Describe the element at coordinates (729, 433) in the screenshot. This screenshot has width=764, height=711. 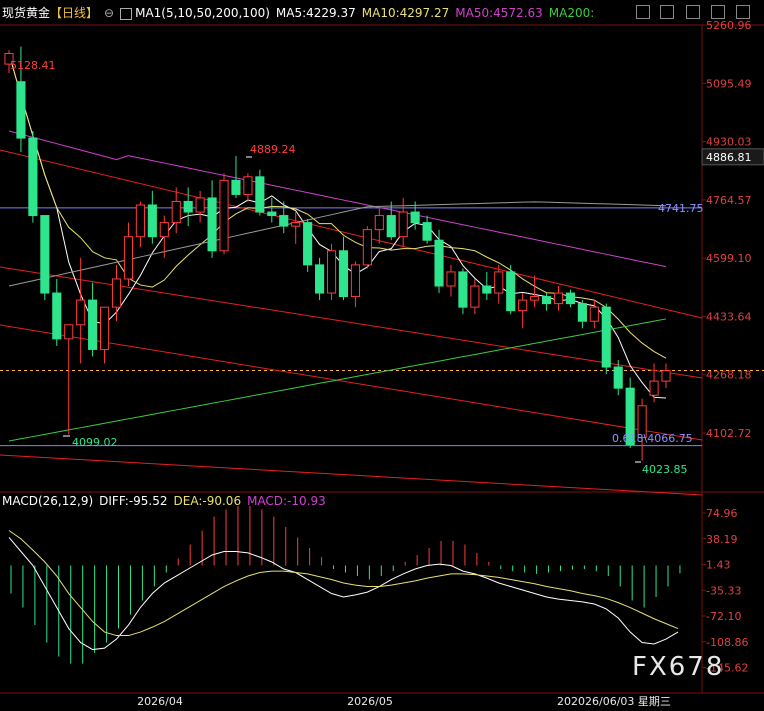
I see `y-tick-label: 4102.72` at that location.